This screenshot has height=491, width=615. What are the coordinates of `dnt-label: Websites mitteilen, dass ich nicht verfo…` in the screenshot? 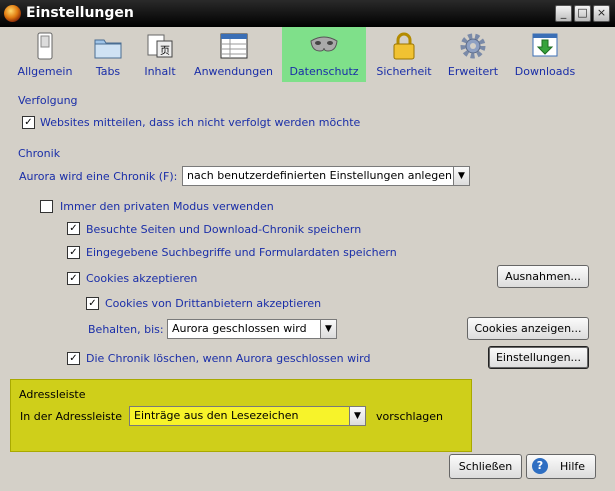 It's located at (200, 122).